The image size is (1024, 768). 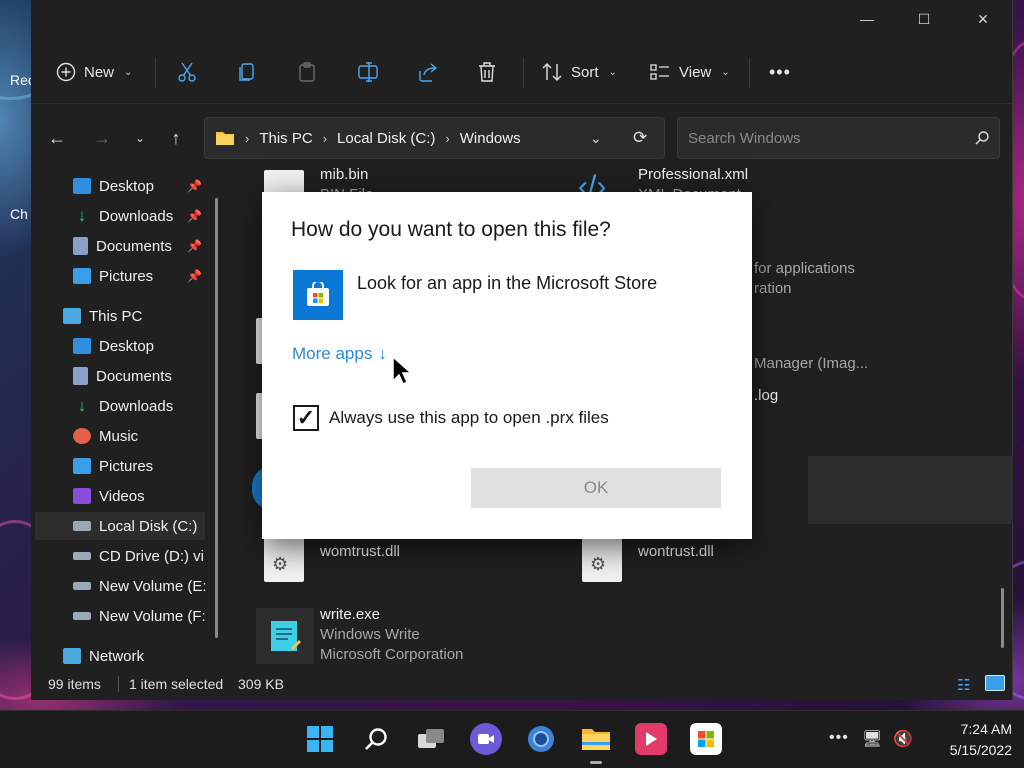 I want to click on details-view-icon: ☷, so click(x=963, y=685).